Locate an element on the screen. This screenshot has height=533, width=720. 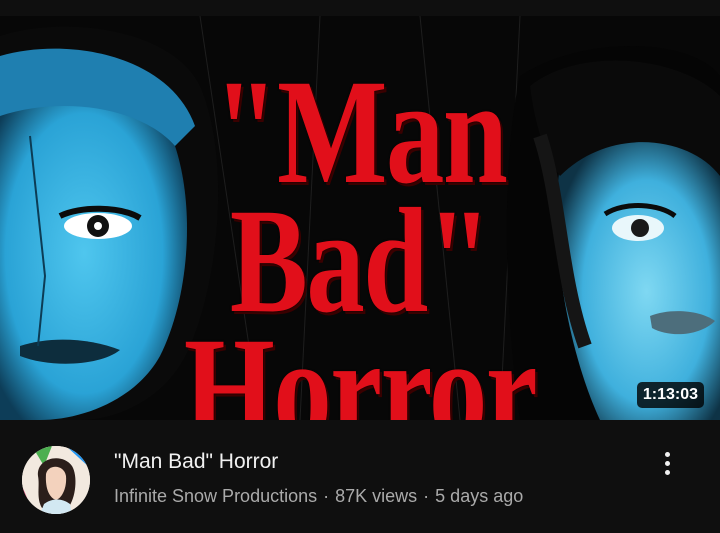
view-count: 87K views is located at coordinates (376, 496).